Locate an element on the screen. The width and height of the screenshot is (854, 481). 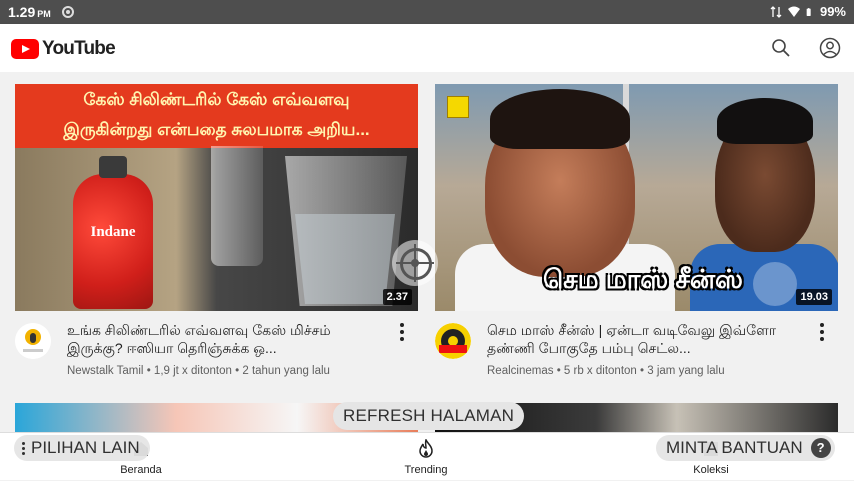
gas-cylinder-image: Indane is located at coordinates (113, 232).